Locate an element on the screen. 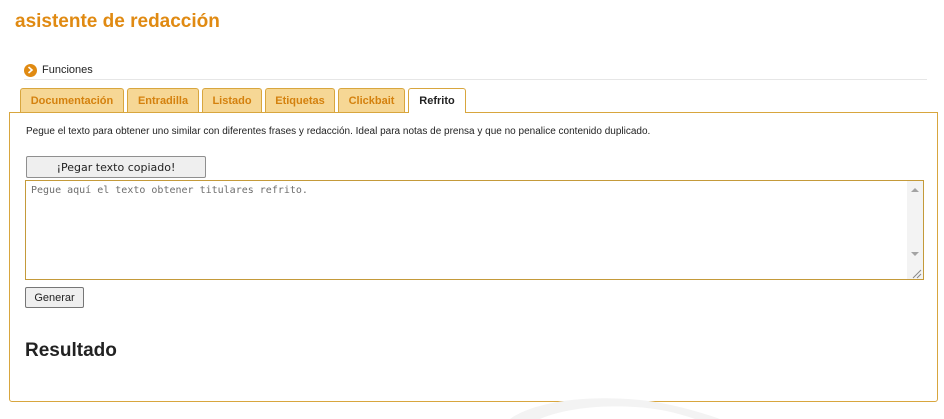 Image resolution: width=944 pixels, height=419 pixels. tab-clickbait: Clickbait is located at coordinates (371, 100).